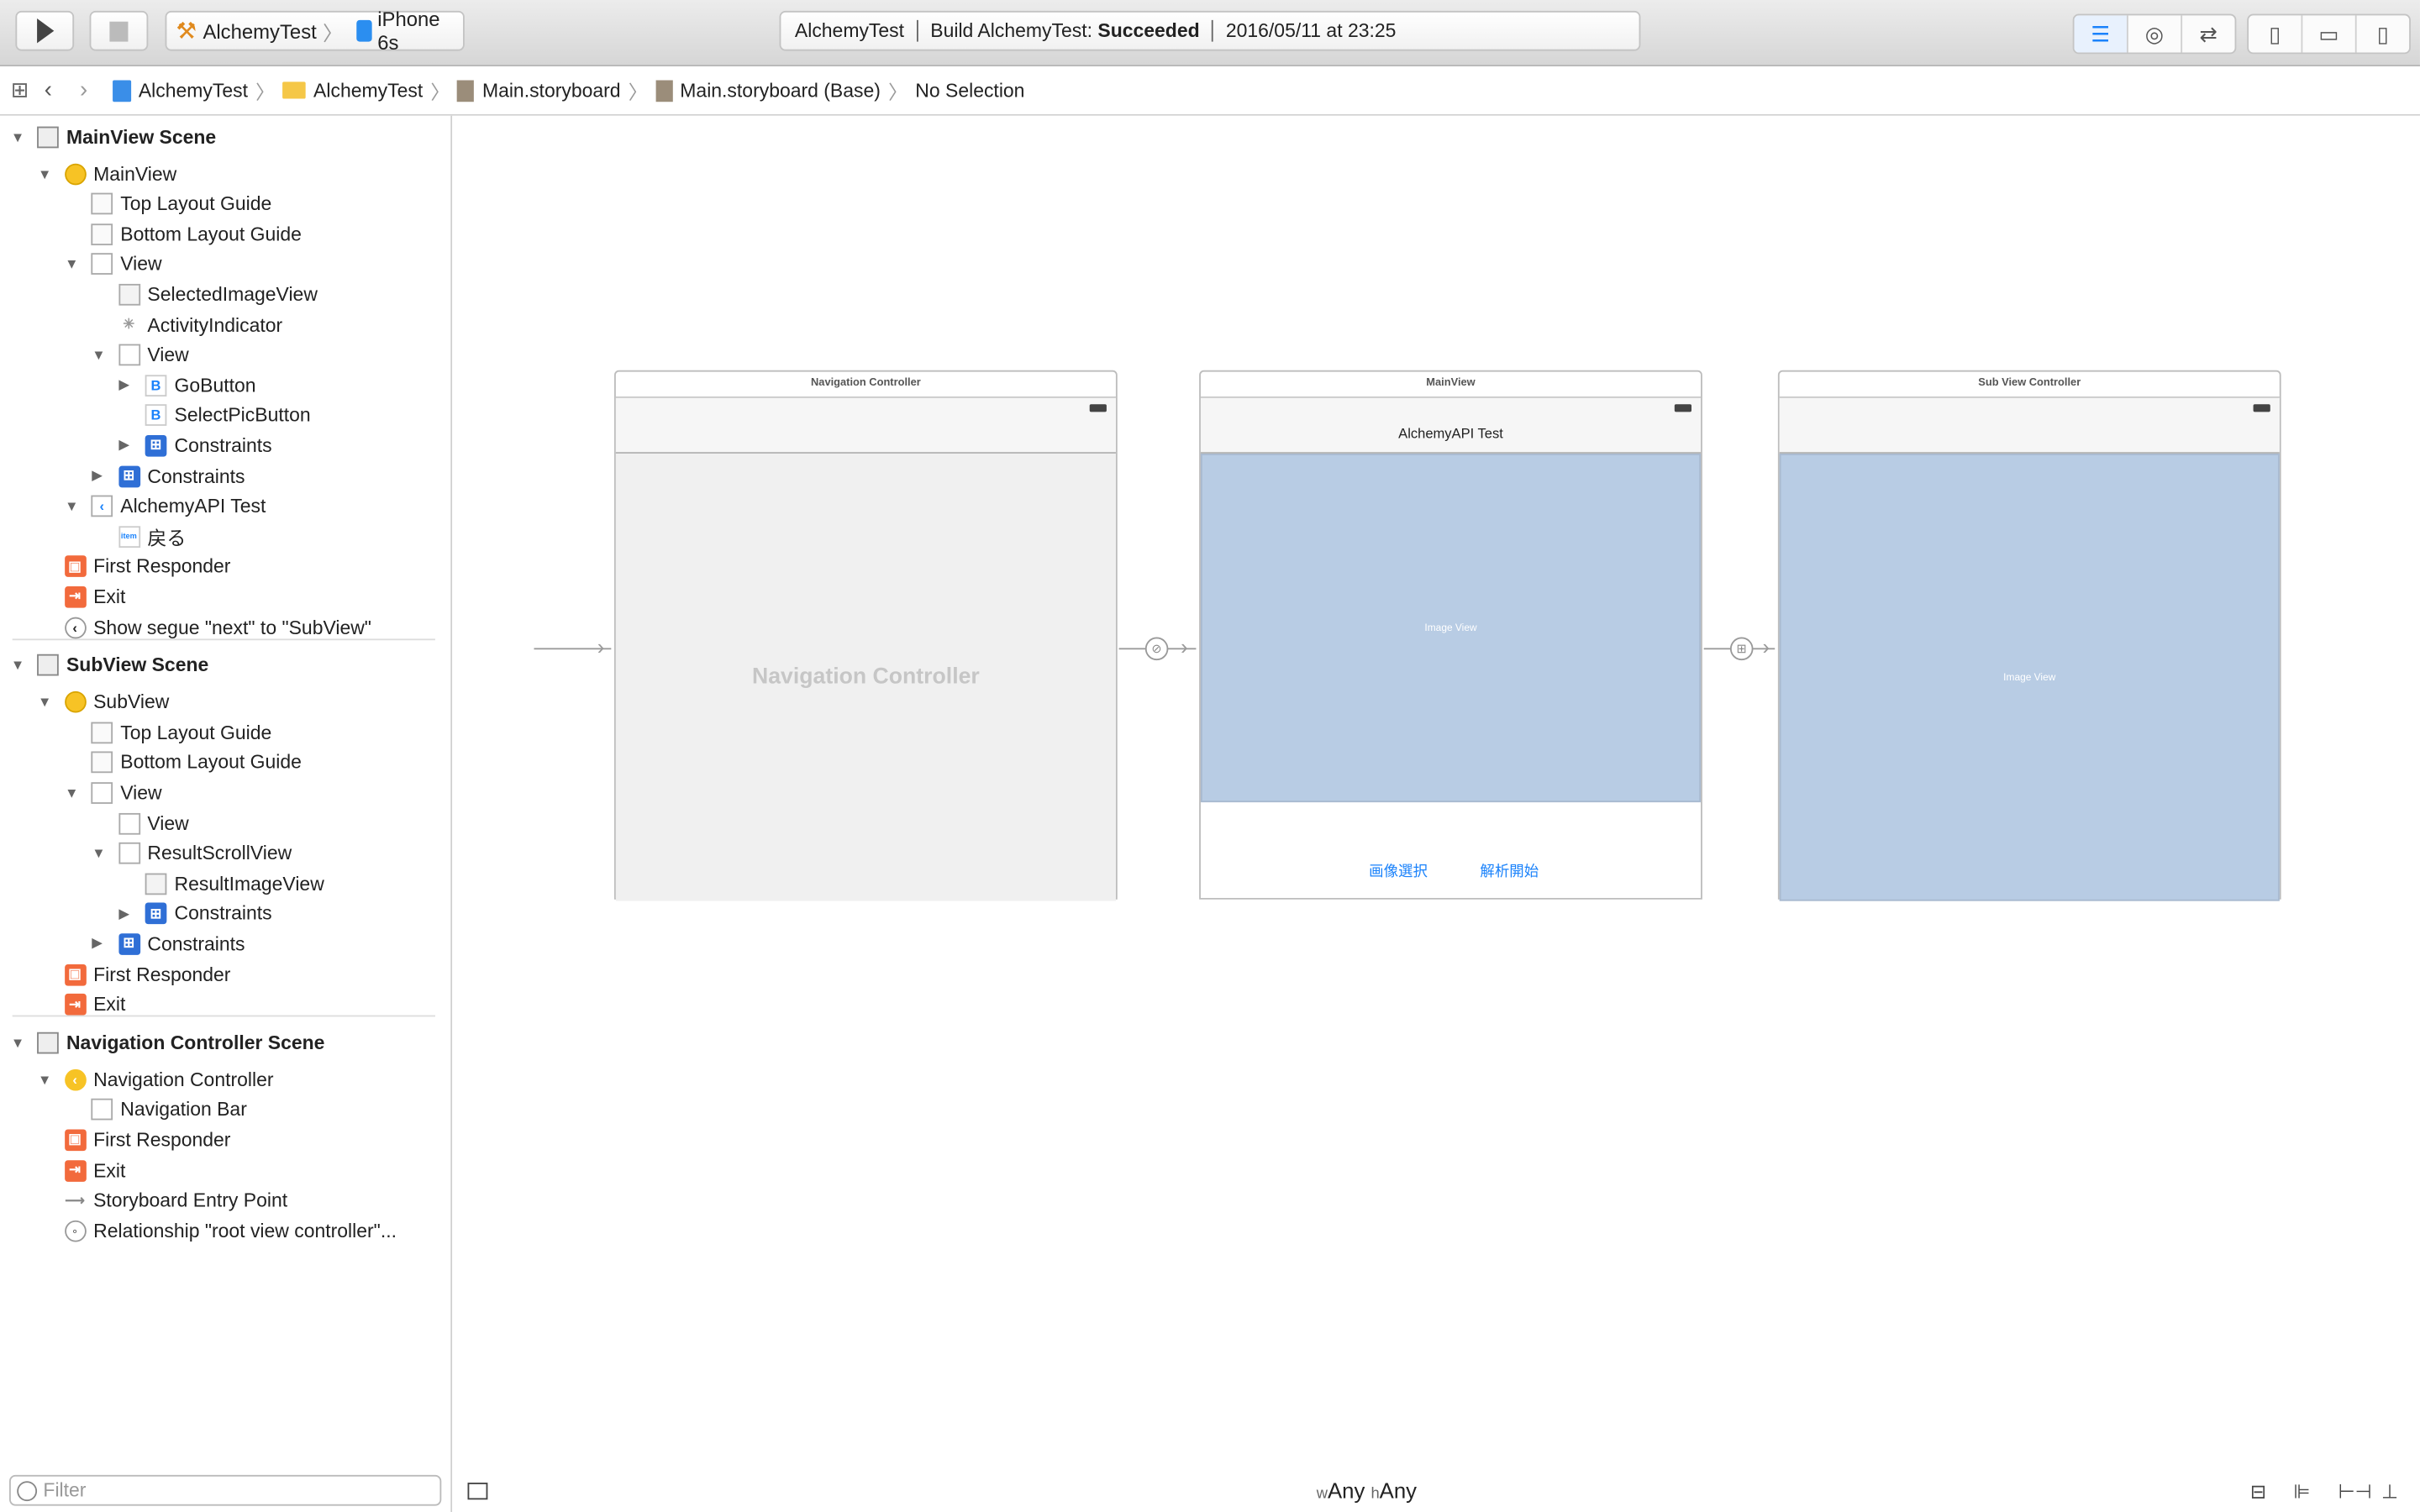 Image resolution: width=2420 pixels, height=1512 pixels. What do you see at coordinates (2030, 677) in the screenshot?
I see `result-image-view: Image View` at bounding box center [2030, 677].